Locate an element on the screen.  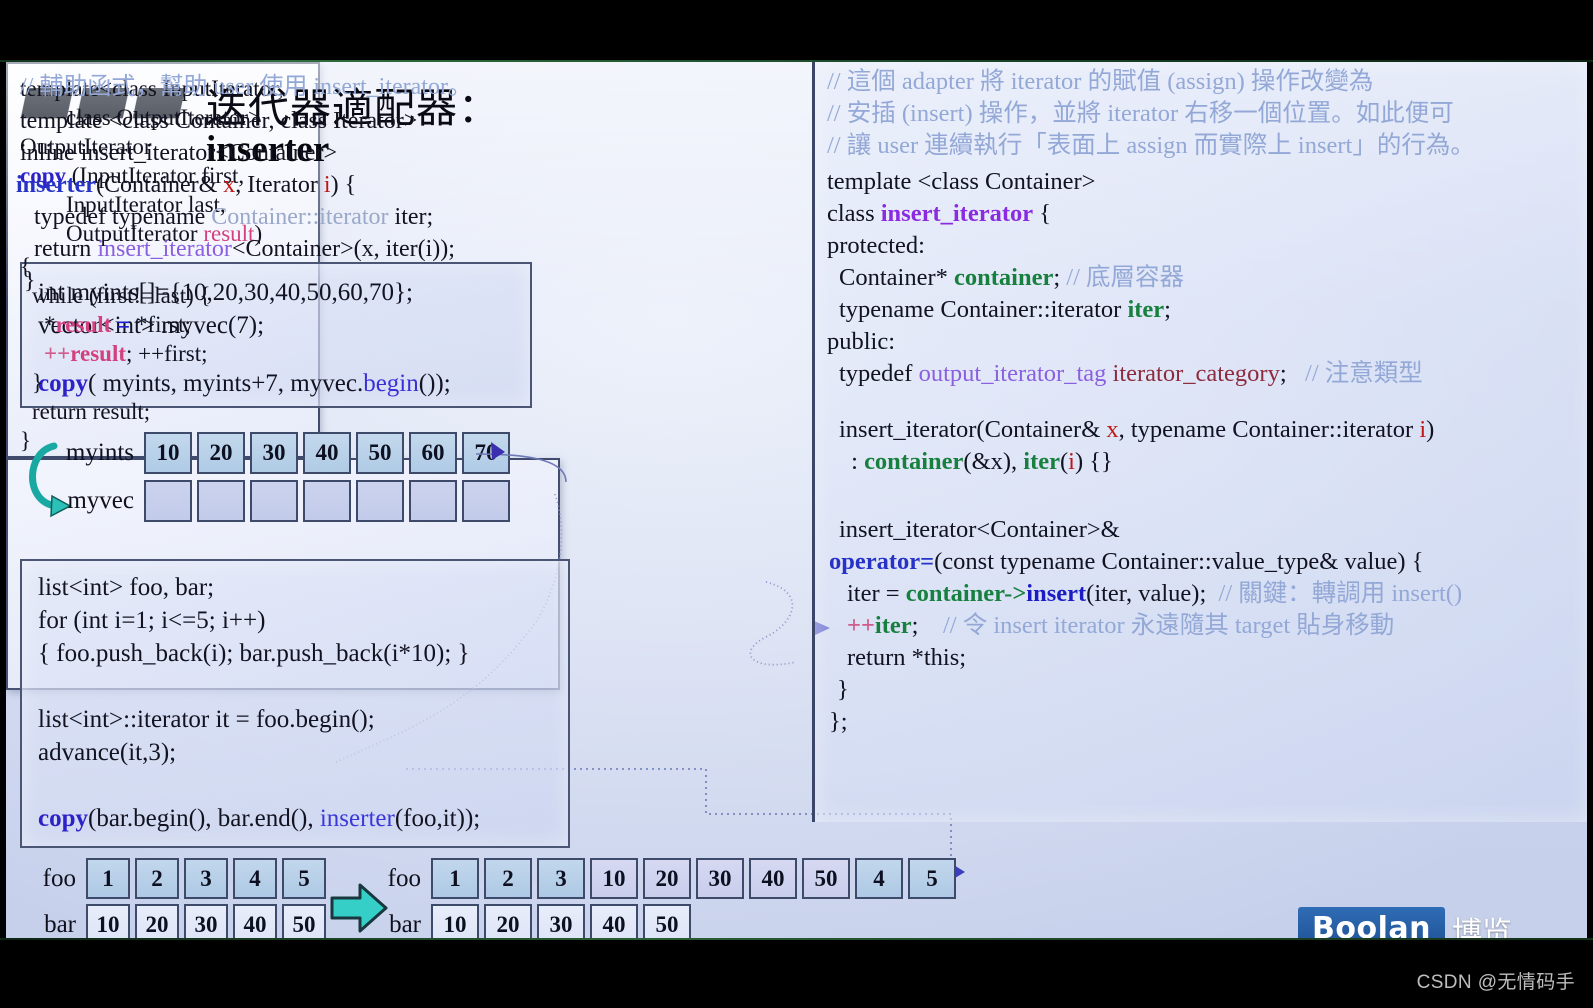
array-cell-inserted: 30 is located at coordinates (720, 878).